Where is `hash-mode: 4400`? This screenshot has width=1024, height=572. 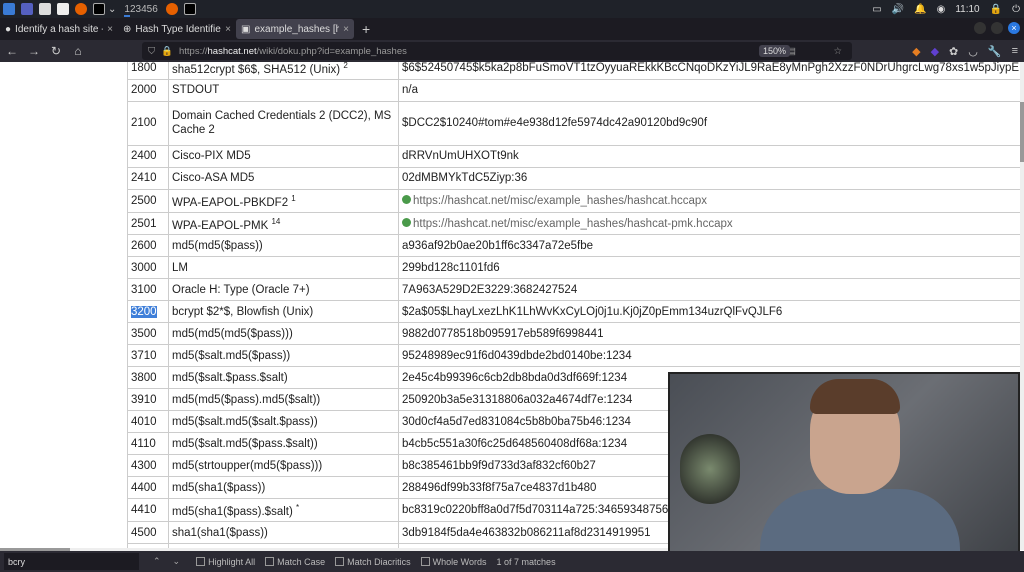 hash-mode: 4400 is located at coordinates (148, 488).